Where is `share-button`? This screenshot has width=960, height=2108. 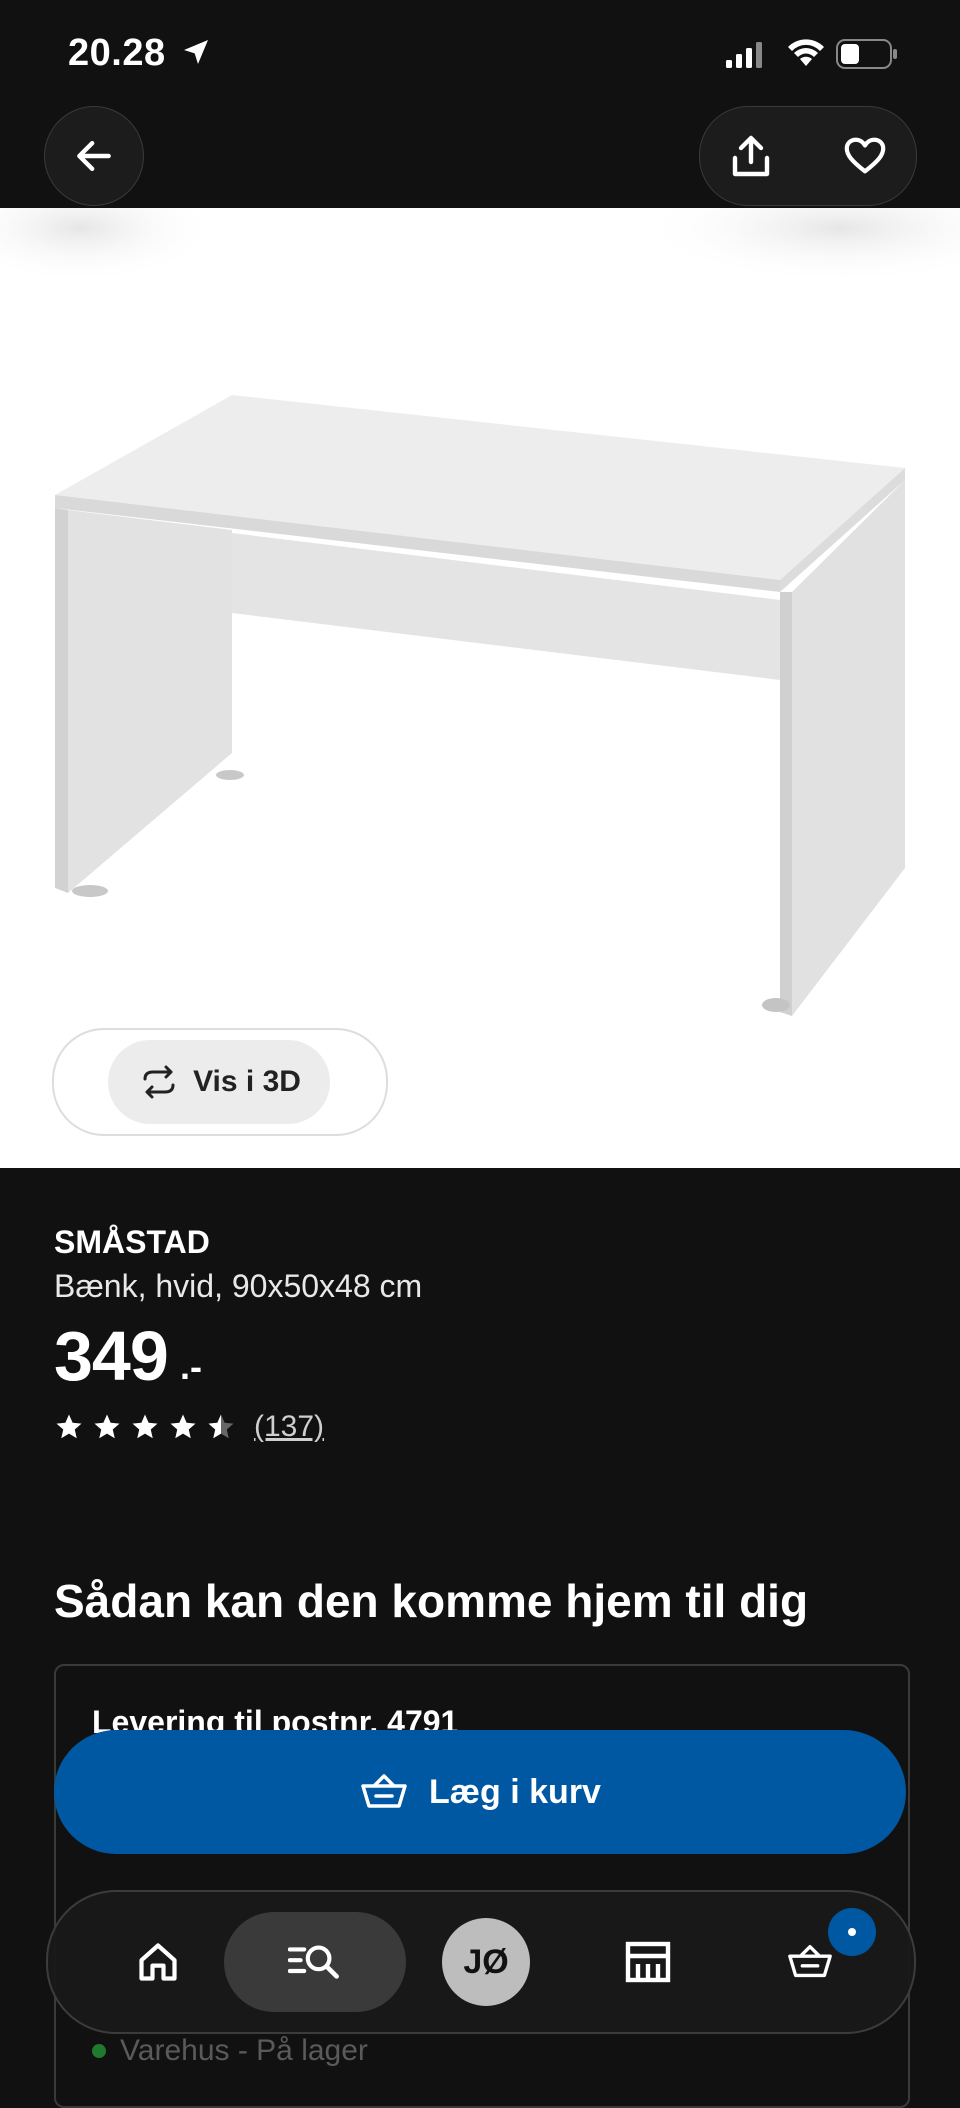
share-button is located at coordinates (751, 156).